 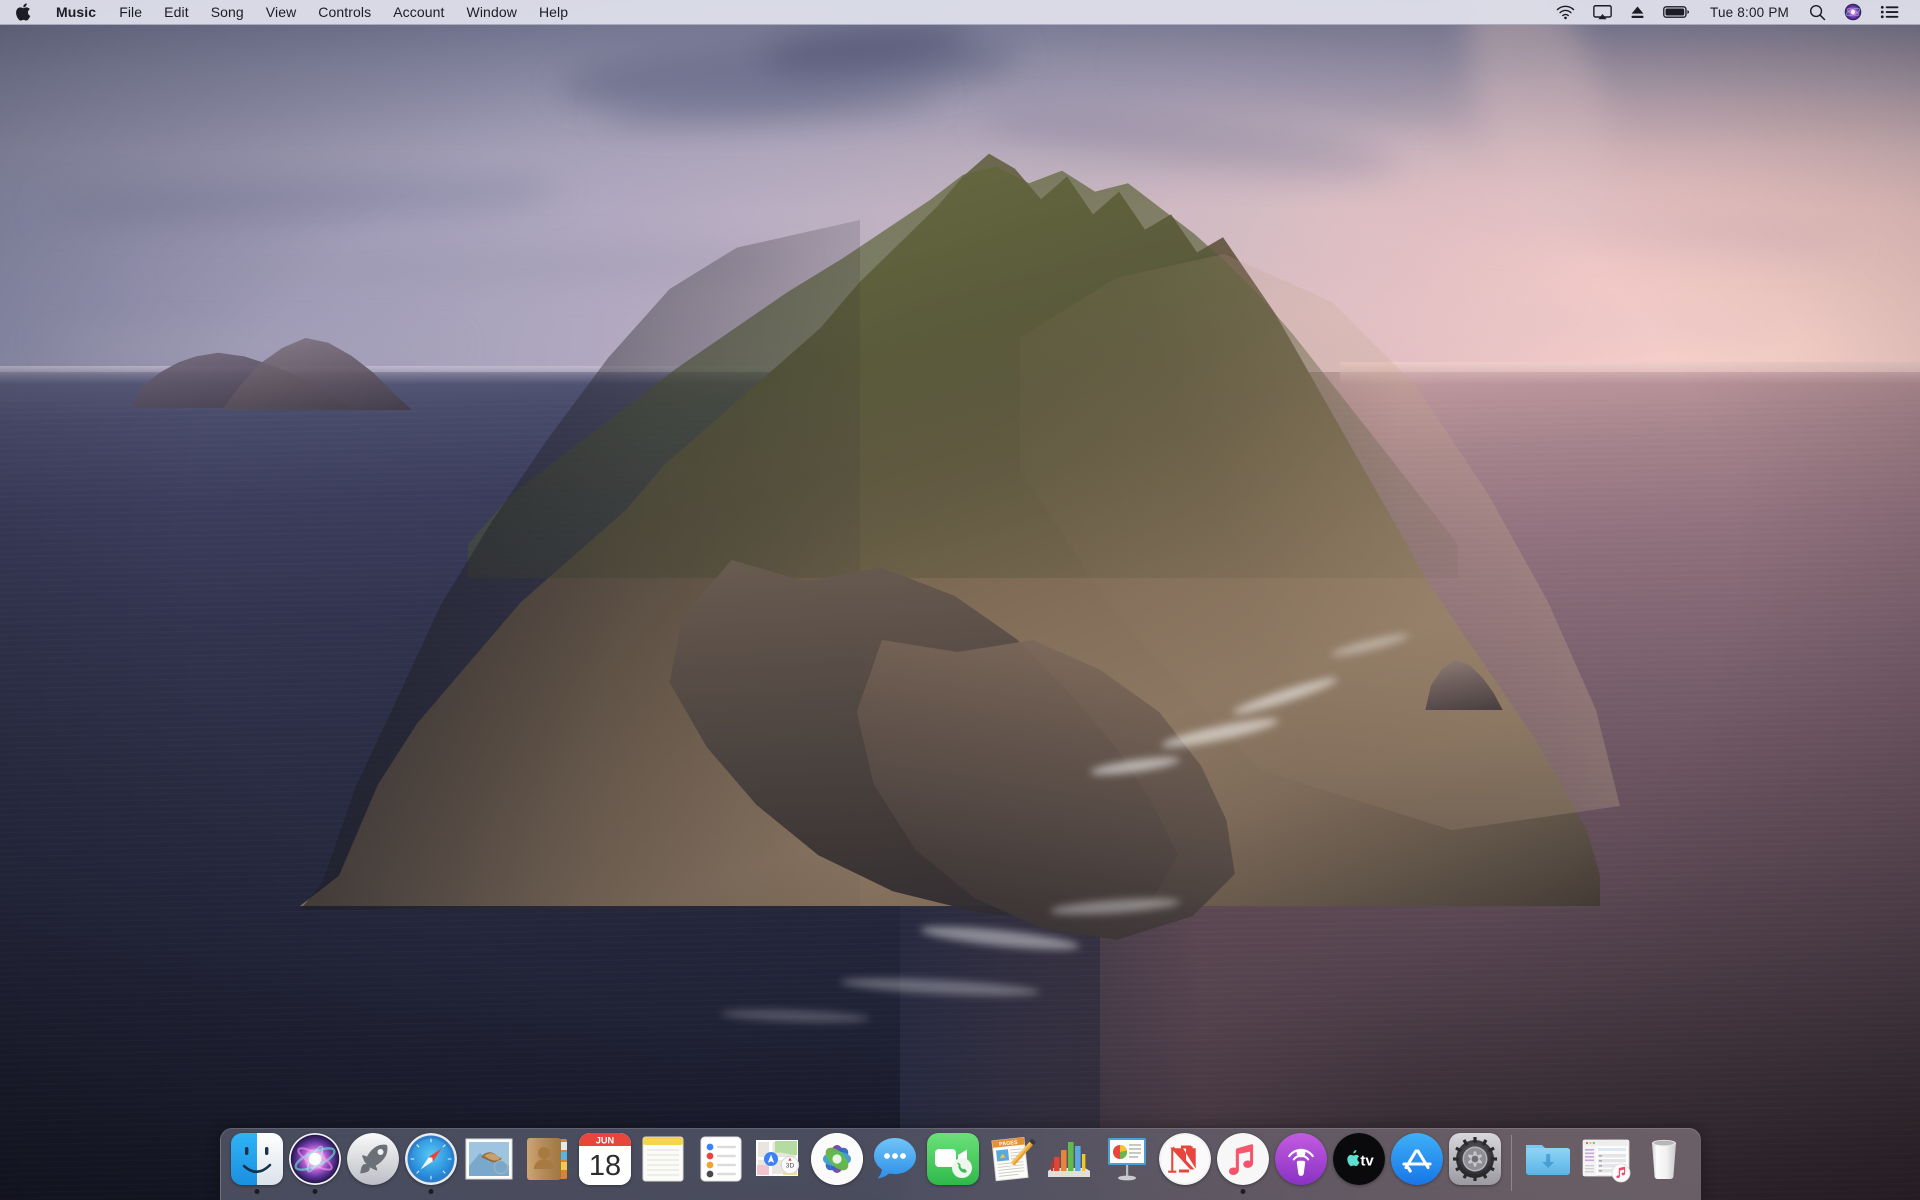 What do you see at coordinates (418, 12) in the screenshot?
I see `menu-item-account: Account` at bounding box center [418, 12].